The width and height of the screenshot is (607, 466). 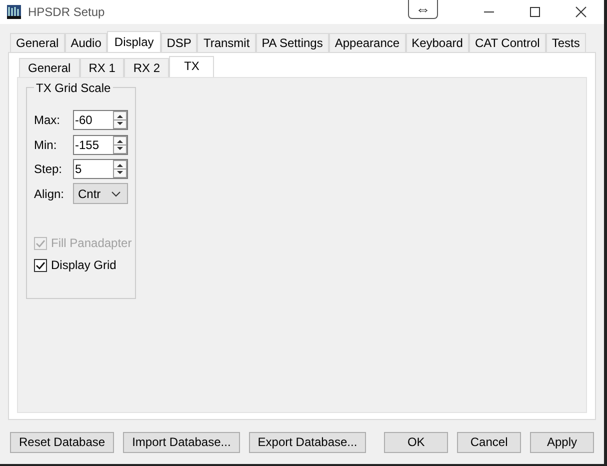 What do you see at coordinates (191, 66) in the screenshot?
I see `tab: TX` at bounding box center [191, 66].